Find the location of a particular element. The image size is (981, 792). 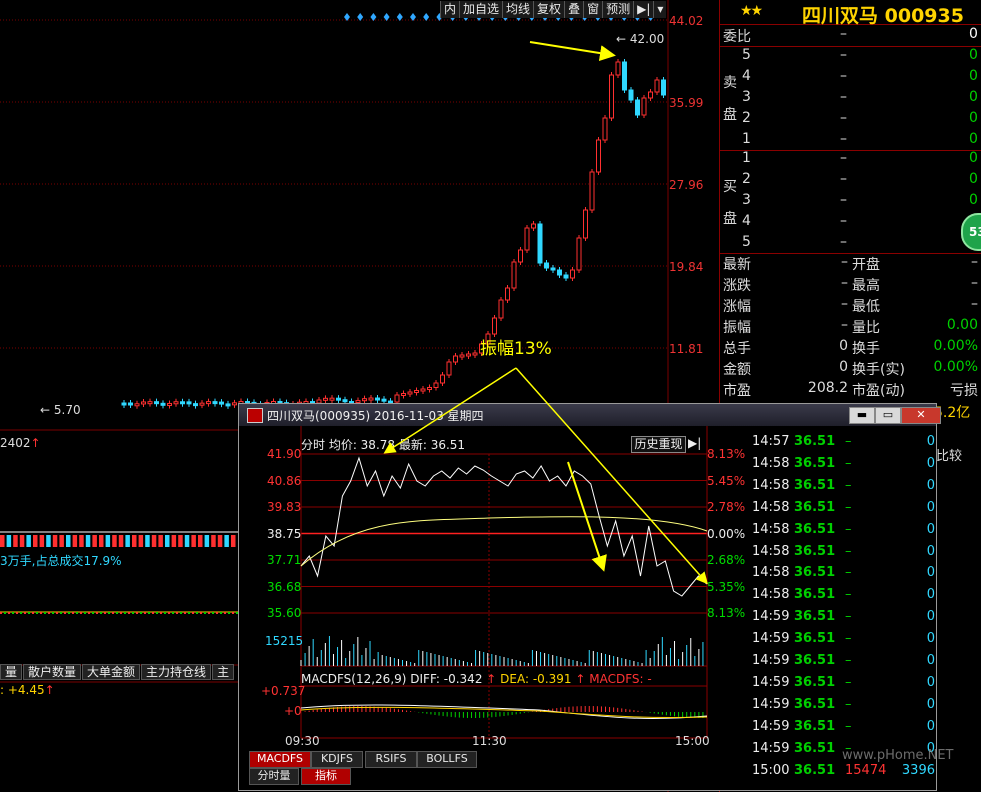

compare-label: 比较 is located at coordinates (949, 454).